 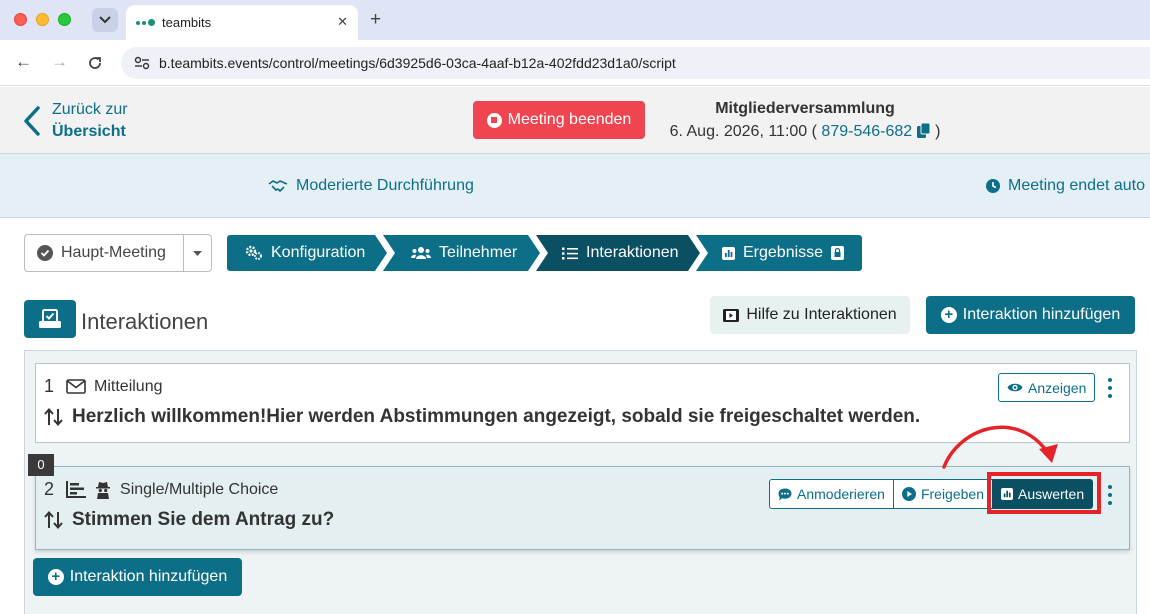 What do you see at coordinates (49, 386) in the screenshot?
I see `interaction-number: 1` at bounding box center [49, 386].